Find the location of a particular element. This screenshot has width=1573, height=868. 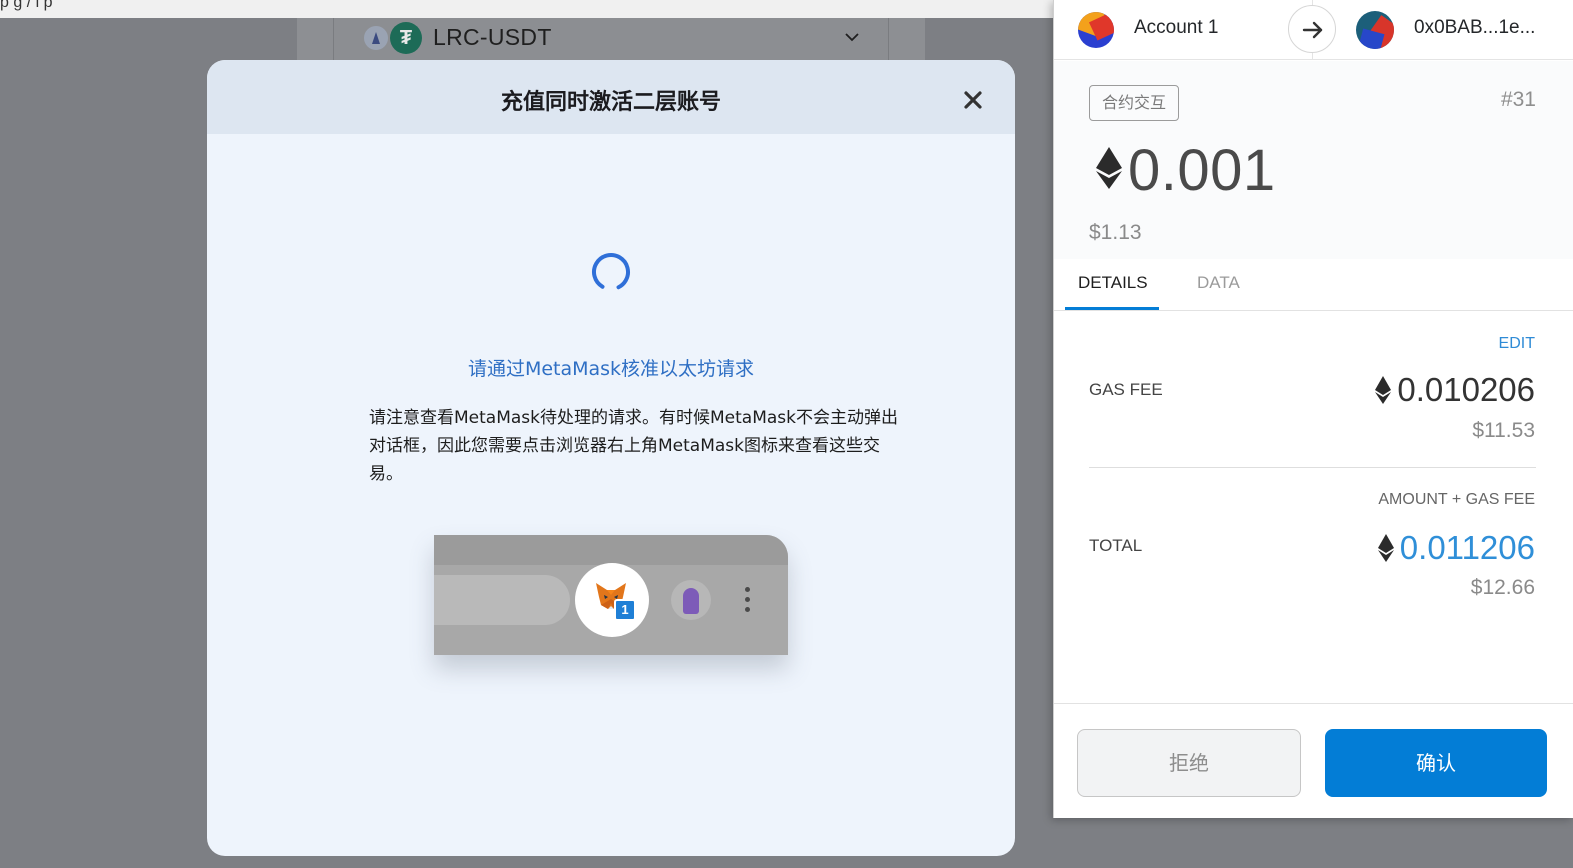

tx-amount: 0.001 is located at coordinates (1202, 170).